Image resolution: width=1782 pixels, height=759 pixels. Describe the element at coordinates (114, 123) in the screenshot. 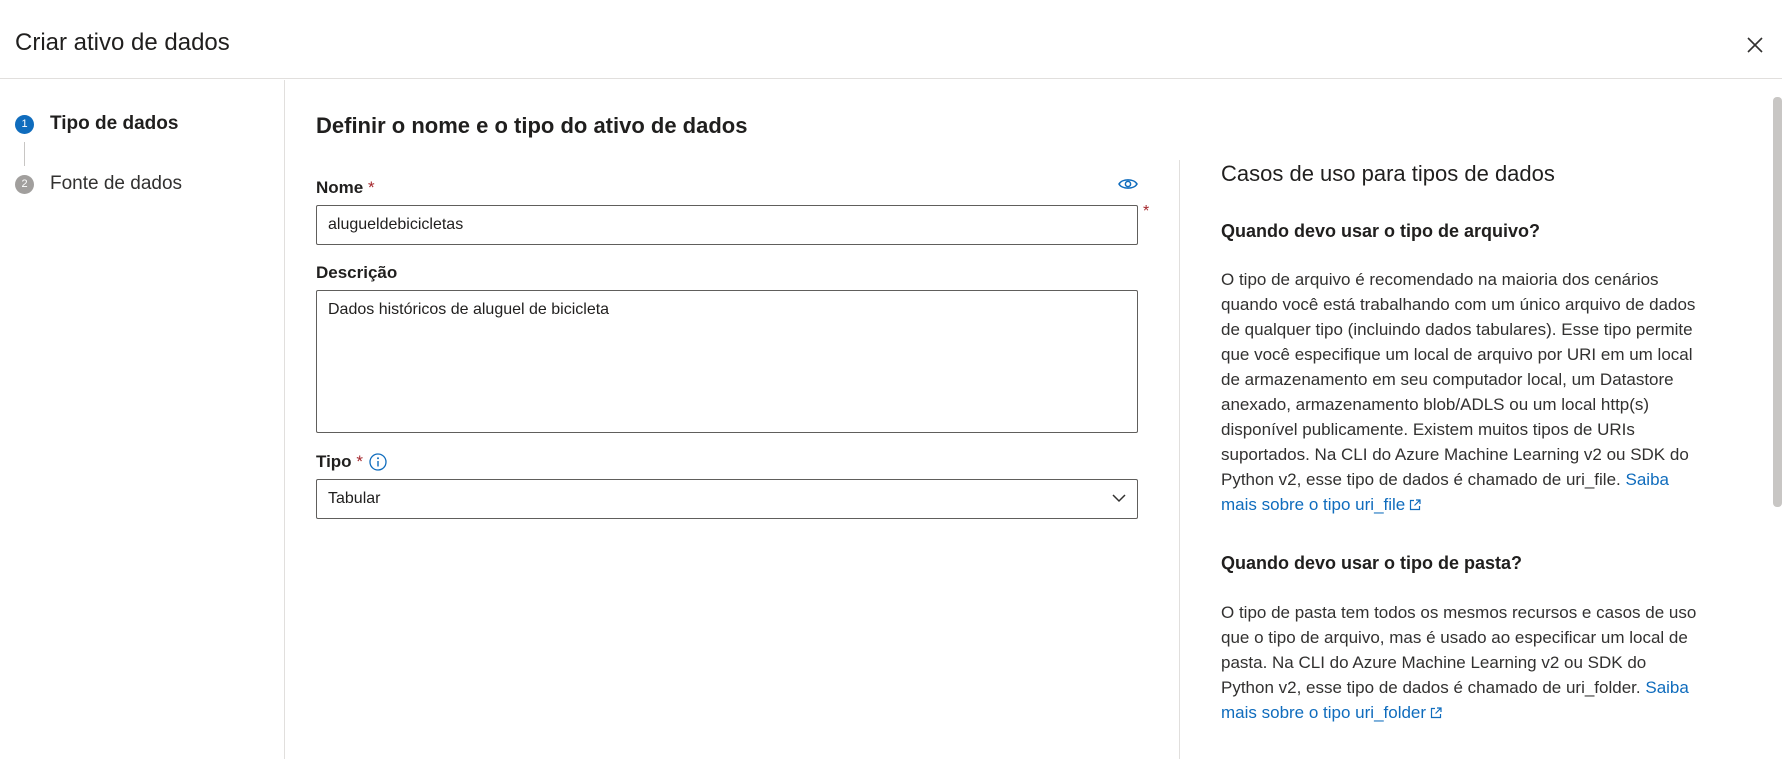

I see `step-label: Tipo de dados` at that location.